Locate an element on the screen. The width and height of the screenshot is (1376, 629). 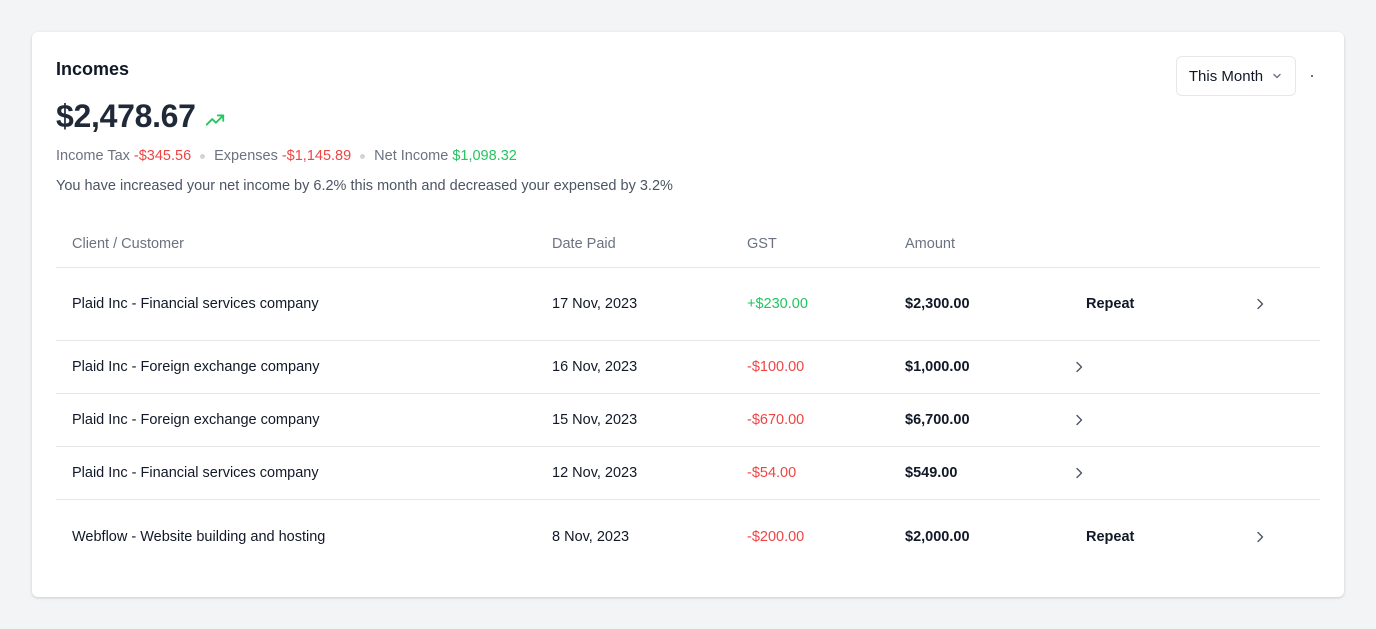
net-income-value: $1,098.32 is located at coordinates (484, 156).